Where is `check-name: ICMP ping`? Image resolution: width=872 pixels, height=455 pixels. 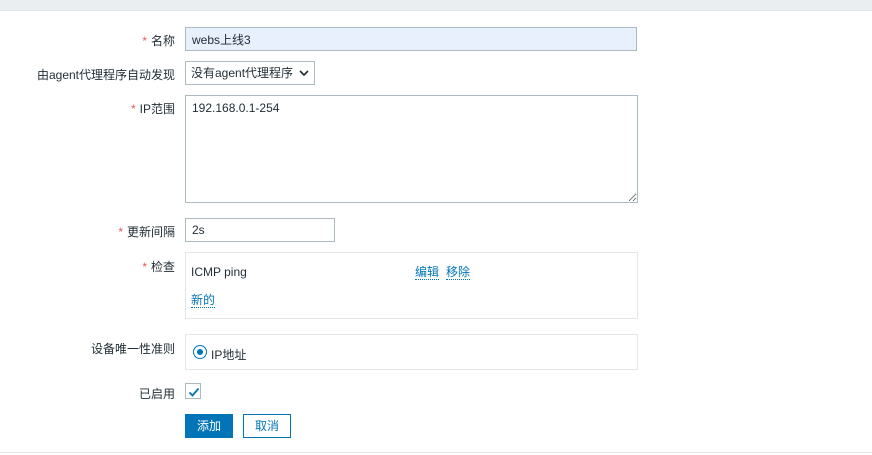
check-name: ICMP ping is located at coordinates (219, 272).